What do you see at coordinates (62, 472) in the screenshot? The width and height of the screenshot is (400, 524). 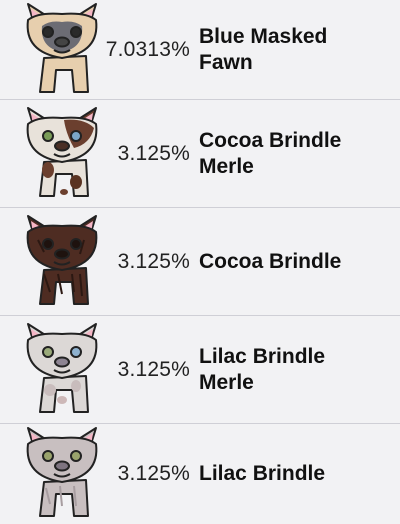 I see `french-bulldog-lilac-brindle-icon` at bounding box center [62, 472].